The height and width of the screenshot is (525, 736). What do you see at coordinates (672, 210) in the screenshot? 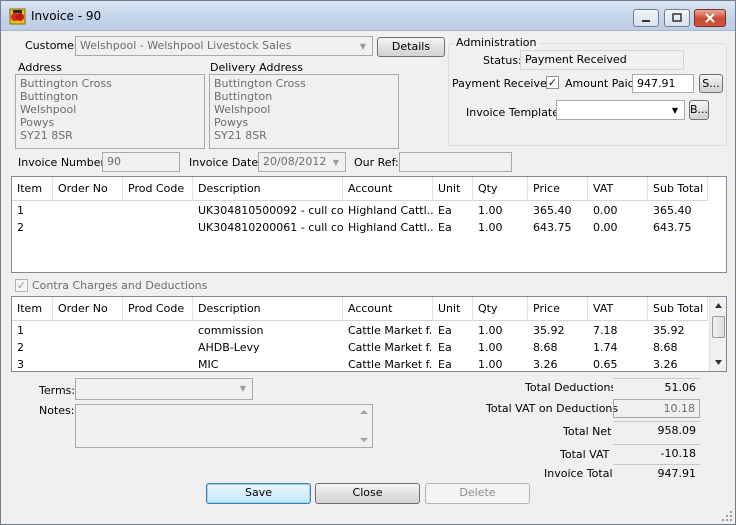
I see `cell-sub-total: 365.40` at bounding box center [672, 210].